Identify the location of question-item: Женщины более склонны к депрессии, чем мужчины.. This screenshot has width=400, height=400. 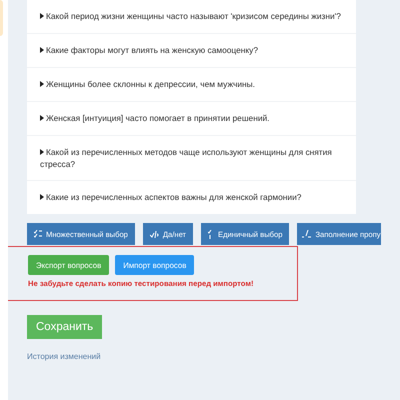
(191, 85).